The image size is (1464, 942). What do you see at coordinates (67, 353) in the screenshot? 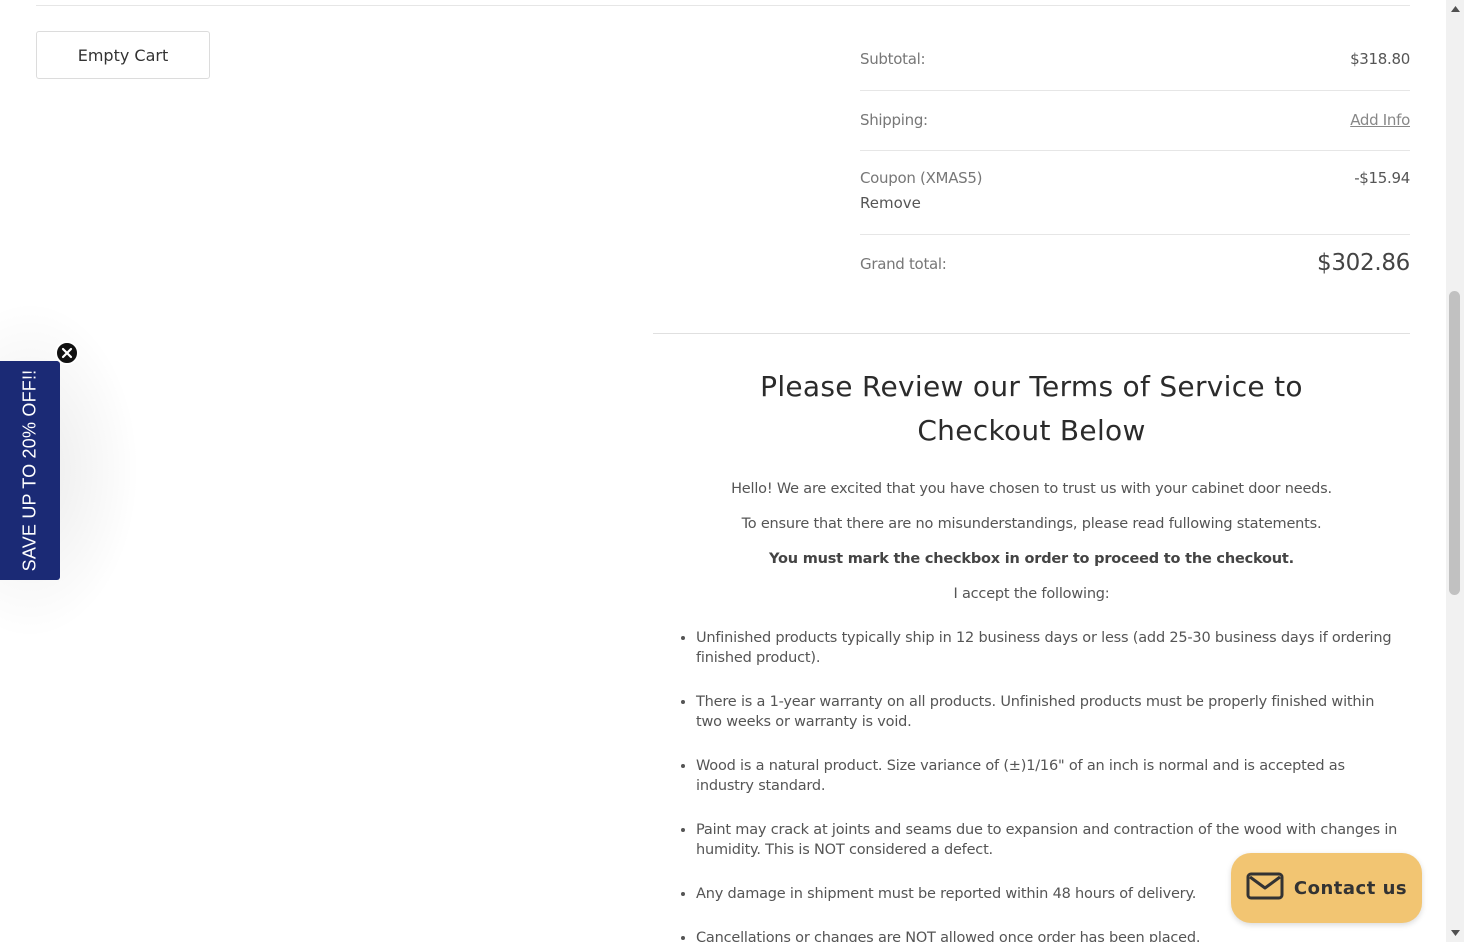
I see `close-icon` at bounding box center [67, 353].